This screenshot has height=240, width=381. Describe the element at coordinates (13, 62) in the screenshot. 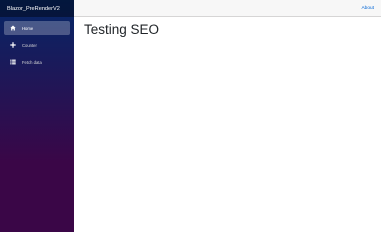

I see `list-icon` at that location.